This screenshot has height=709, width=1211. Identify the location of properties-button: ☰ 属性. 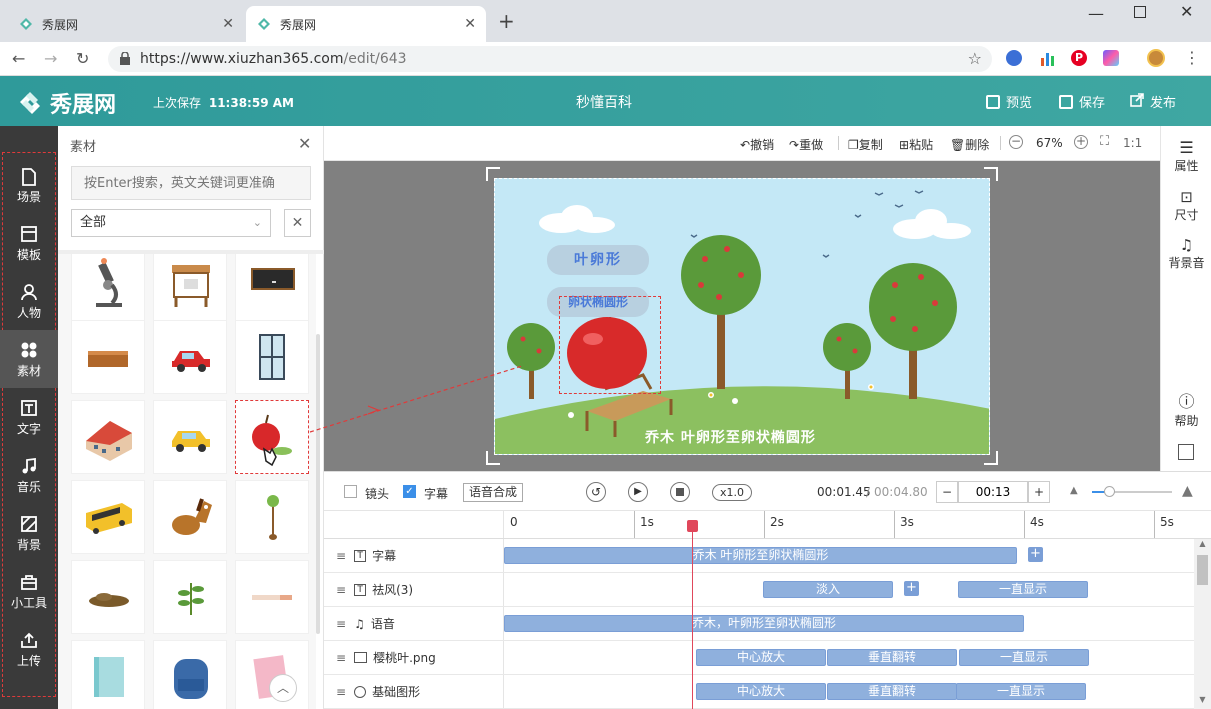
(1186, 156).